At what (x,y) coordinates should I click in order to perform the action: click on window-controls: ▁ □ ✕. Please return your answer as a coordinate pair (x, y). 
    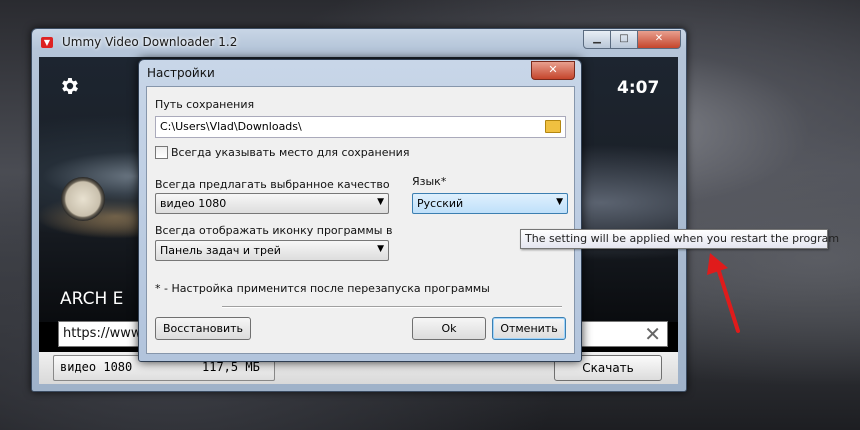
    Looking at the image, I should click on (632, 39).